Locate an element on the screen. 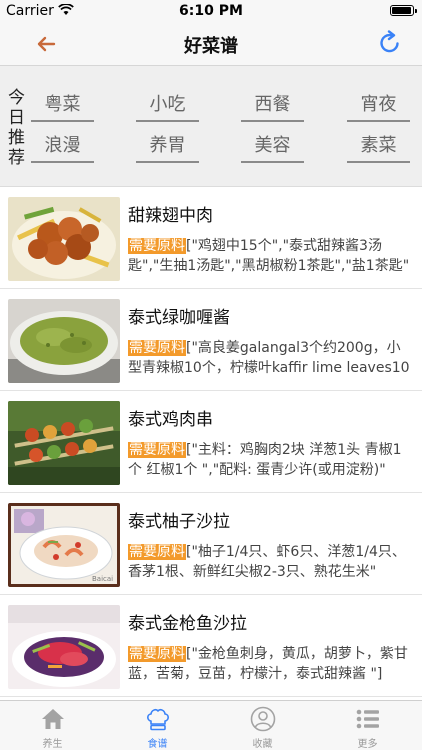  status-bar: Carrier 6:10 PM is located at coordinates (211, 11).